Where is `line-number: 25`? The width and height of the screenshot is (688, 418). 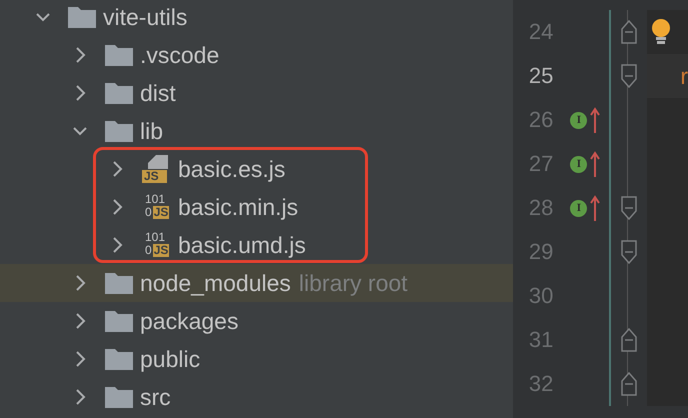
line-number: 25 is located at coordinates (541, 76).